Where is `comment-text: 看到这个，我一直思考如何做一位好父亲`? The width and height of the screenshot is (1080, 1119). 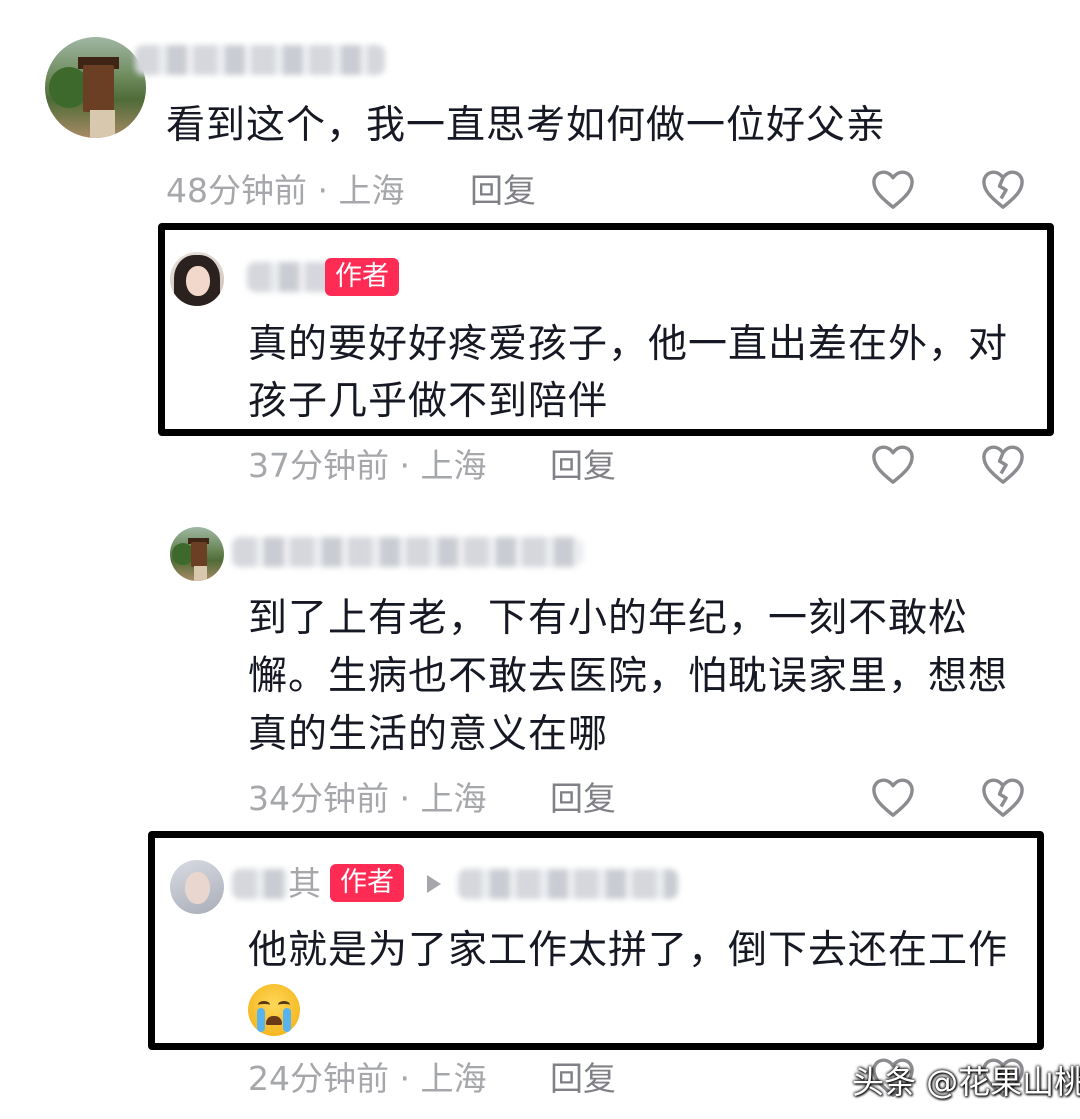 comment-text: 看到这个，我一直思考如何做一位好父亲 is located at coordinates (526, 125).